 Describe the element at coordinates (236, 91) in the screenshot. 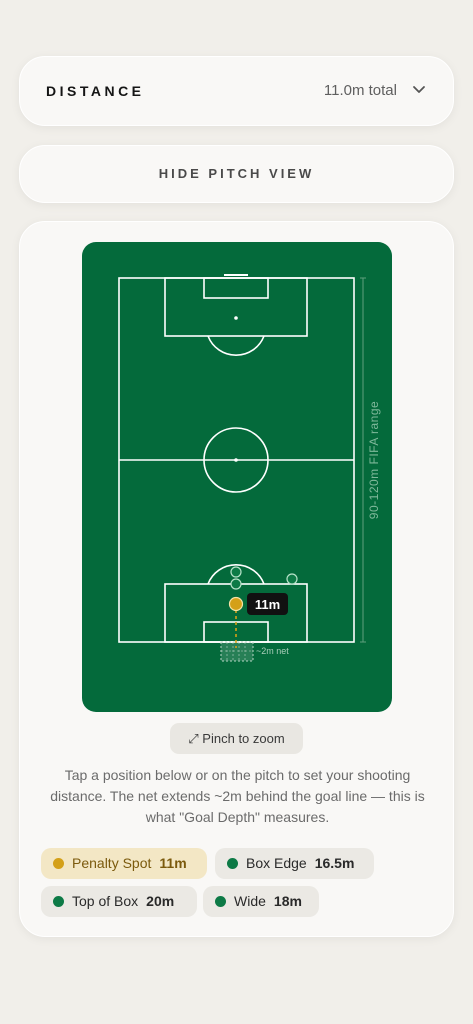

I see `distance-selector: DISTANCE 11.0m total` at that location.